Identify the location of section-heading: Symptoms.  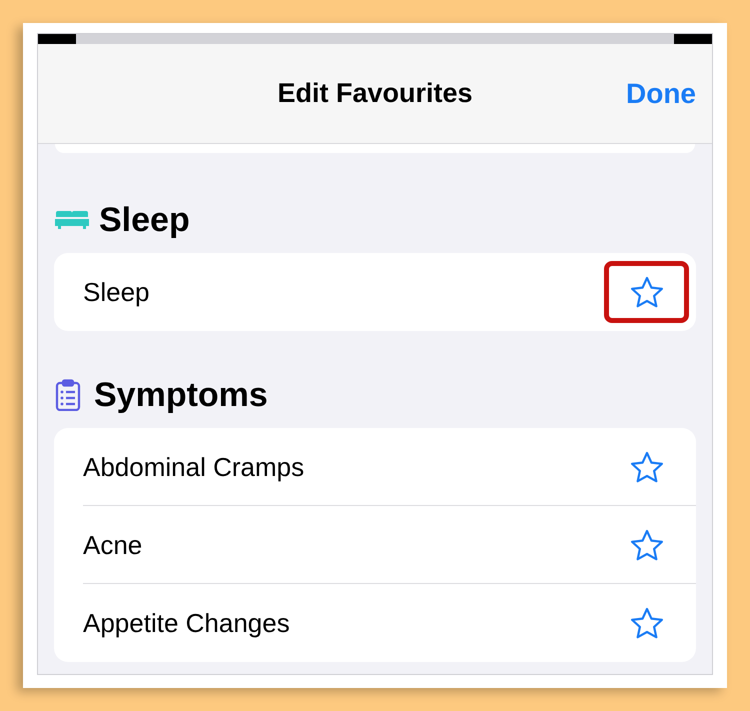
(181, 395).